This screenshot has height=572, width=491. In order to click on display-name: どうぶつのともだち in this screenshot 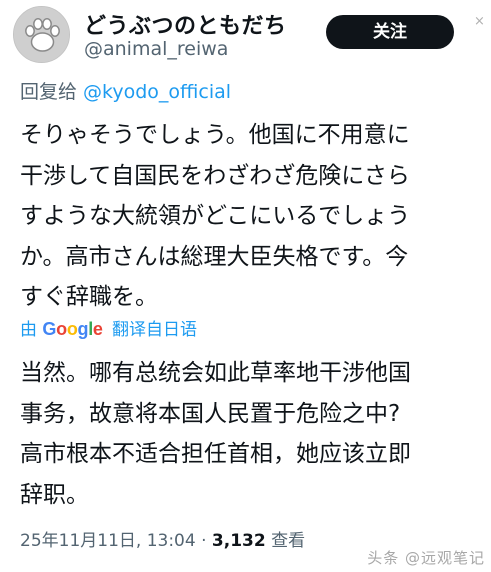, I will do `click(185, 24)`.